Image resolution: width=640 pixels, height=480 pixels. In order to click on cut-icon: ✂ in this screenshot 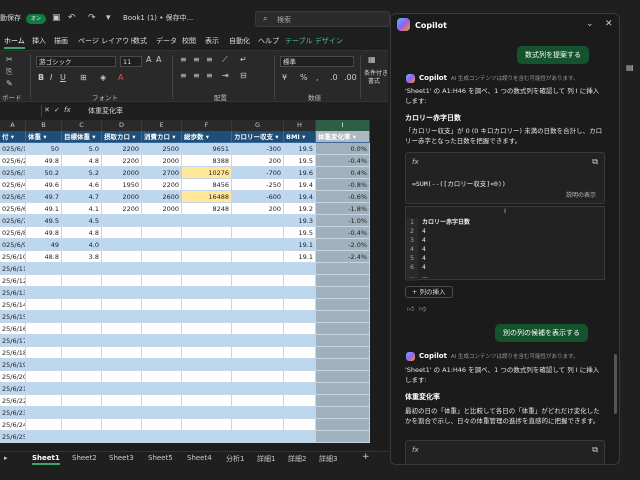, I will do `click(9, 59)`.